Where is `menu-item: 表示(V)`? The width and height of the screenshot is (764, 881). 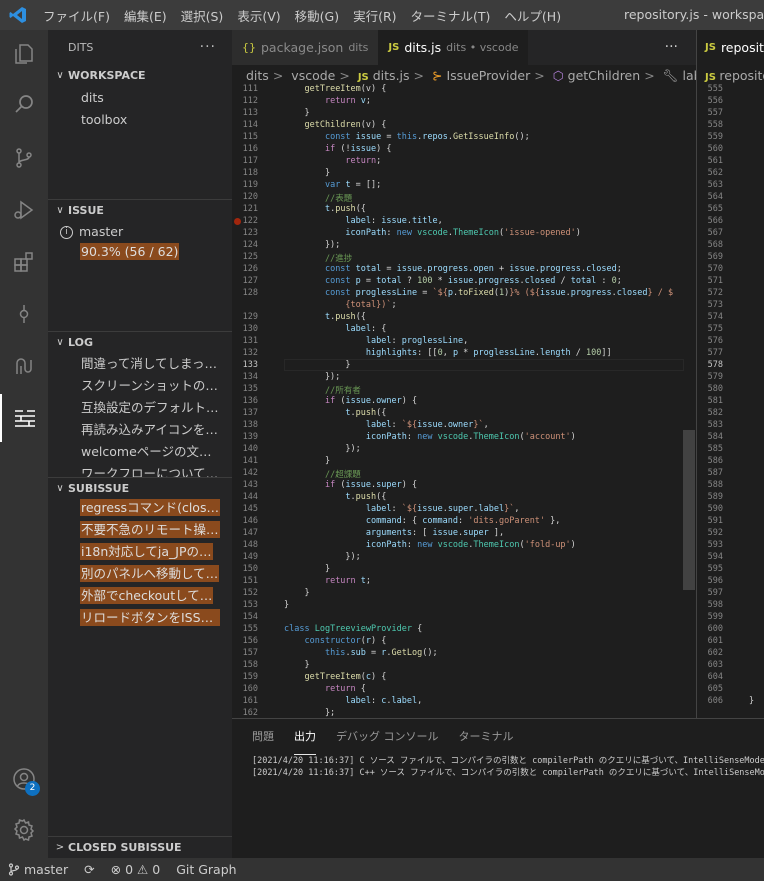 menu-item: 表示(V) is located at coordinates (258, 15).